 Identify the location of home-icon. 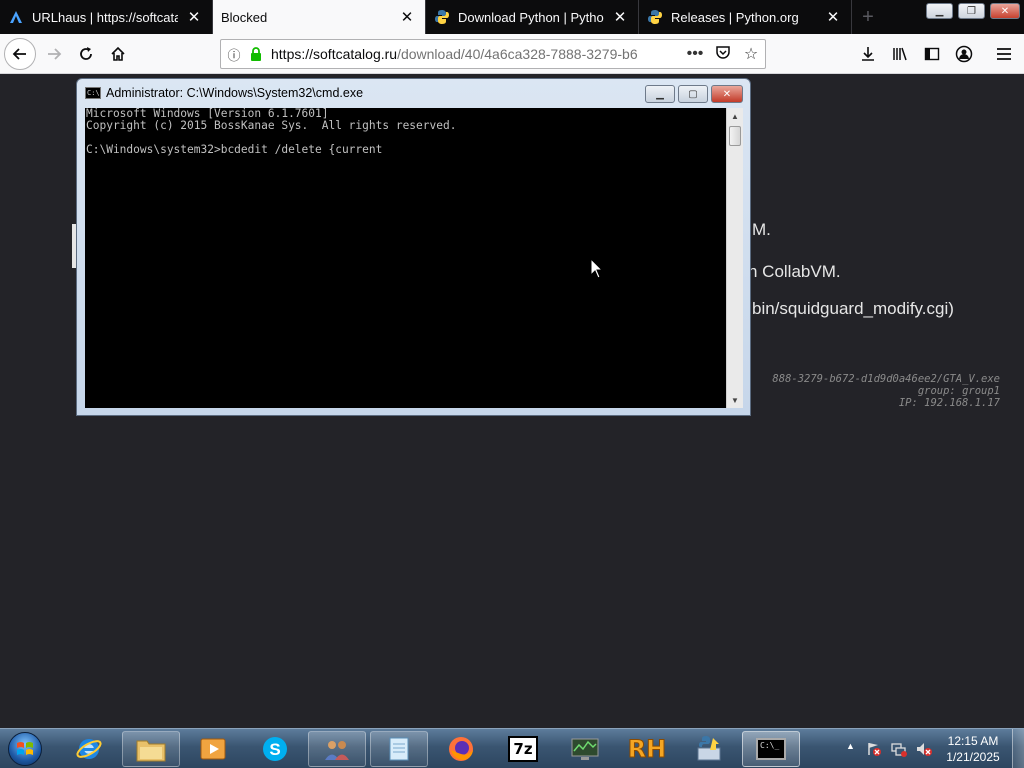
(118, 53).